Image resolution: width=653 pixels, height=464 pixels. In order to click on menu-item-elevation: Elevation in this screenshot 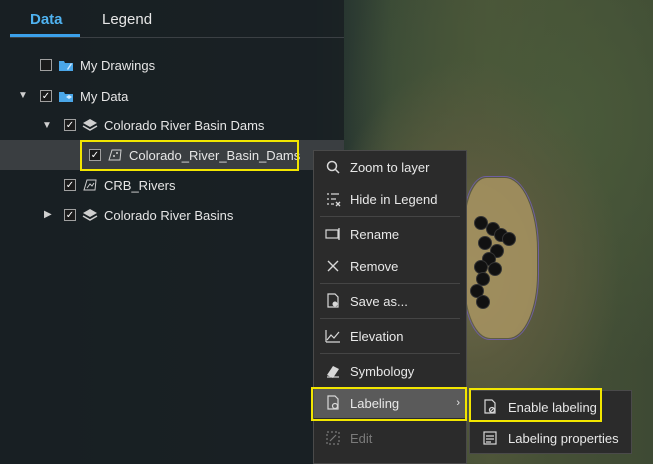, I will do `click(390, 336)`.